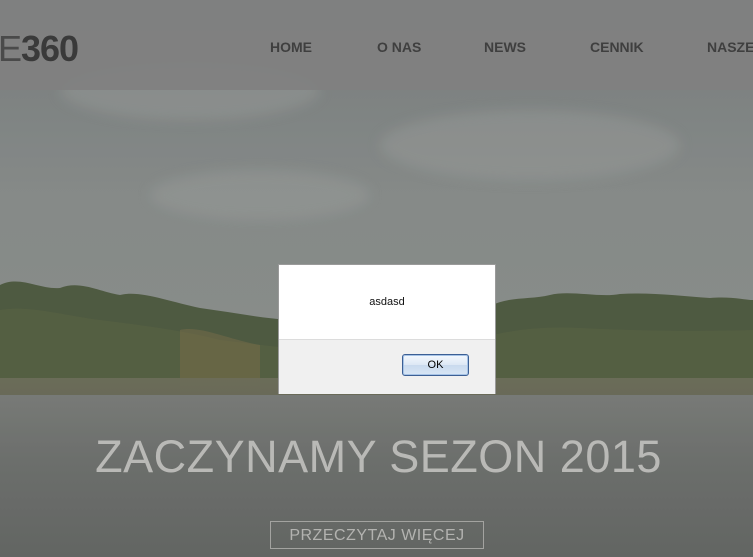 This screenshot has height=557, width=753. What do you see at coordinates (387, 329) in the screenshot?
I see `alert-dialog: asdasd OK` at bounding box center [387, 329].